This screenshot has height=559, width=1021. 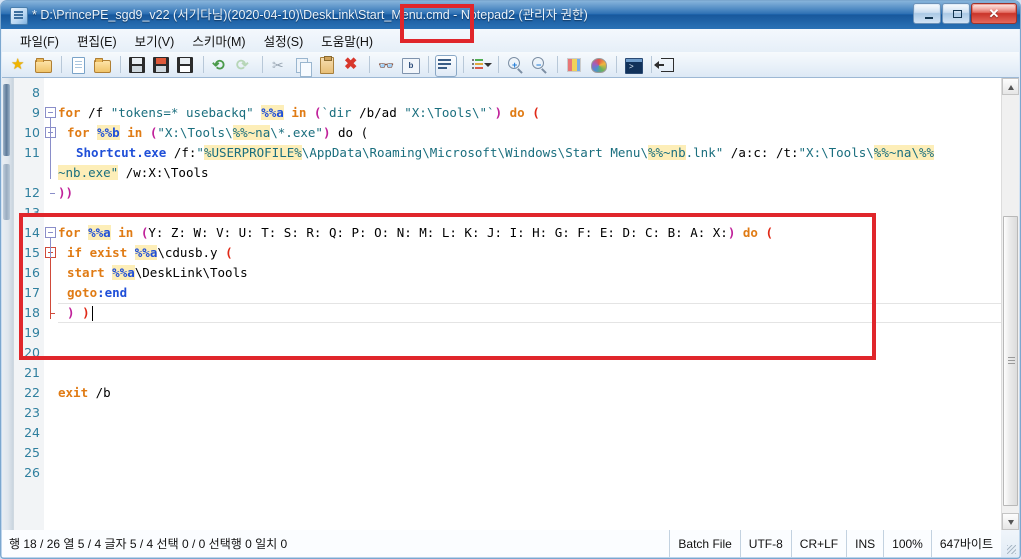 I want to click on code-token: exist, so click(x=108, y=252).